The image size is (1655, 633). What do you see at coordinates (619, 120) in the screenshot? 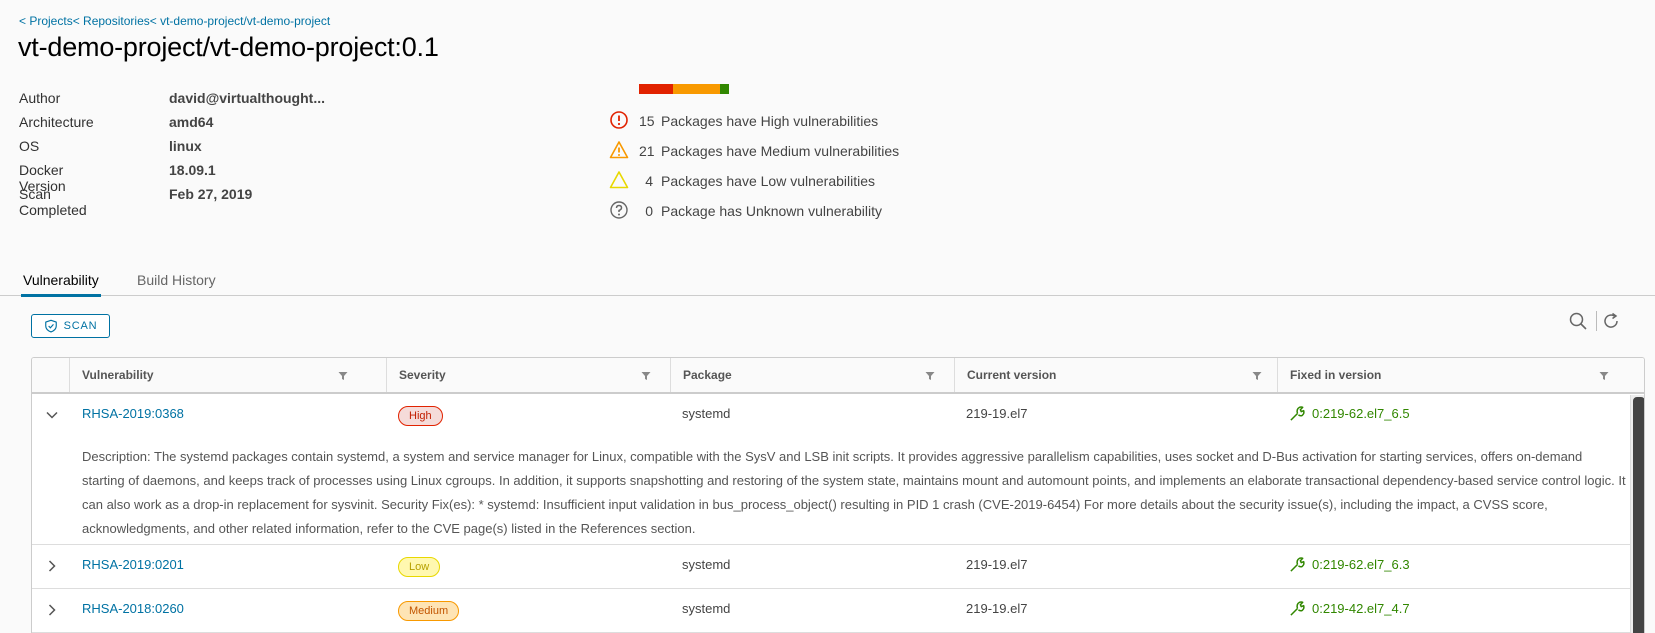
I see `high-severity-icon` at bounding box center [619, 120].